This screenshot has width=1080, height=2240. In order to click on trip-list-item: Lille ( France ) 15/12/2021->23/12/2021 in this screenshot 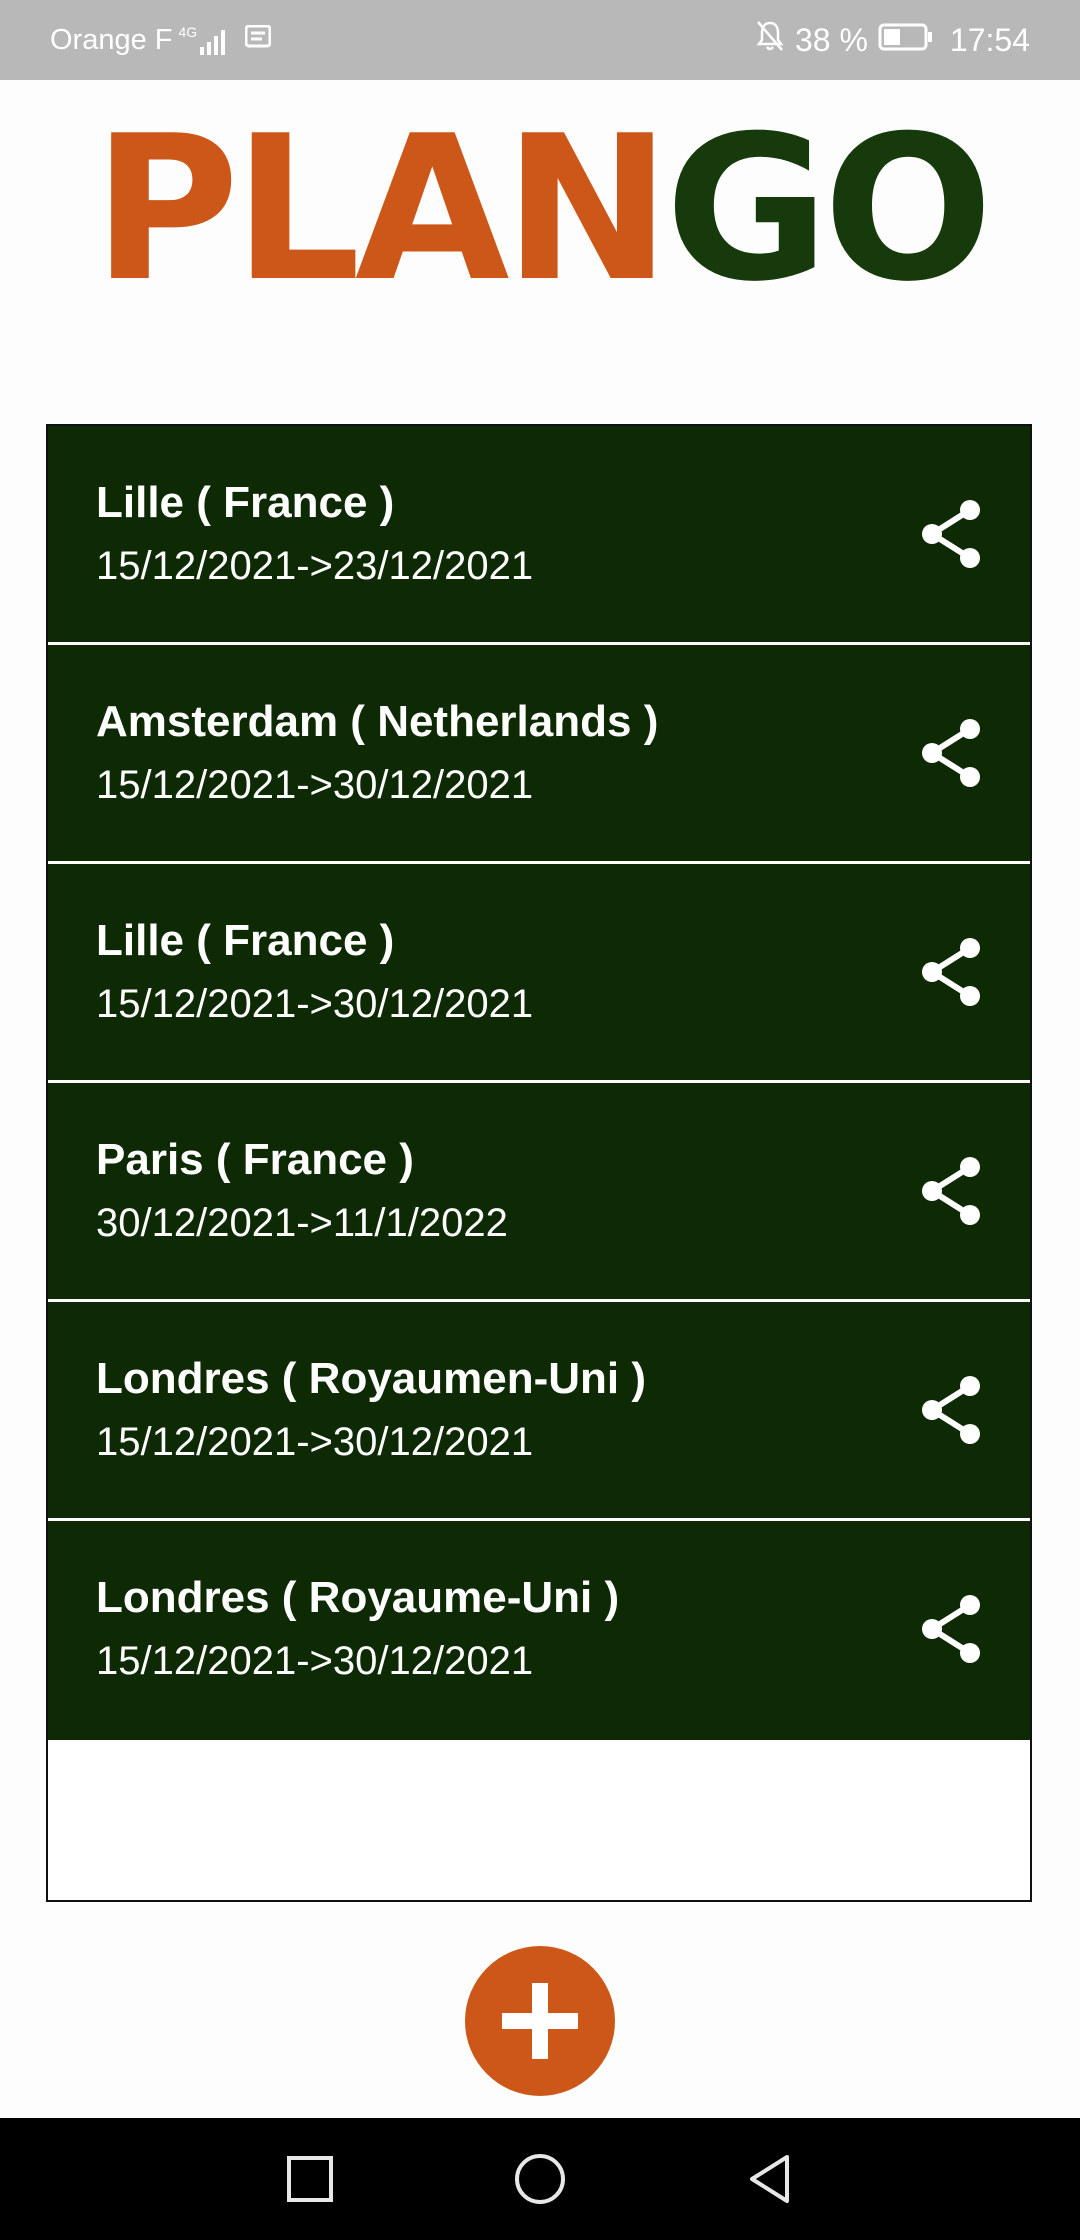, I will do `click(539, 535)`.